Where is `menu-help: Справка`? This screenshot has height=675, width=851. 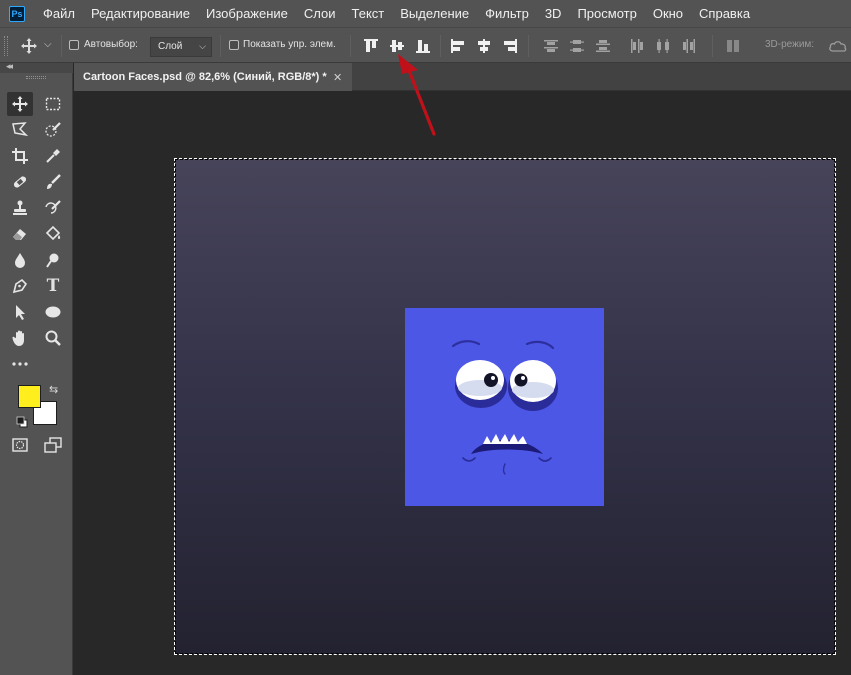
menu-help: Справка is located at coordinates (724, 13).